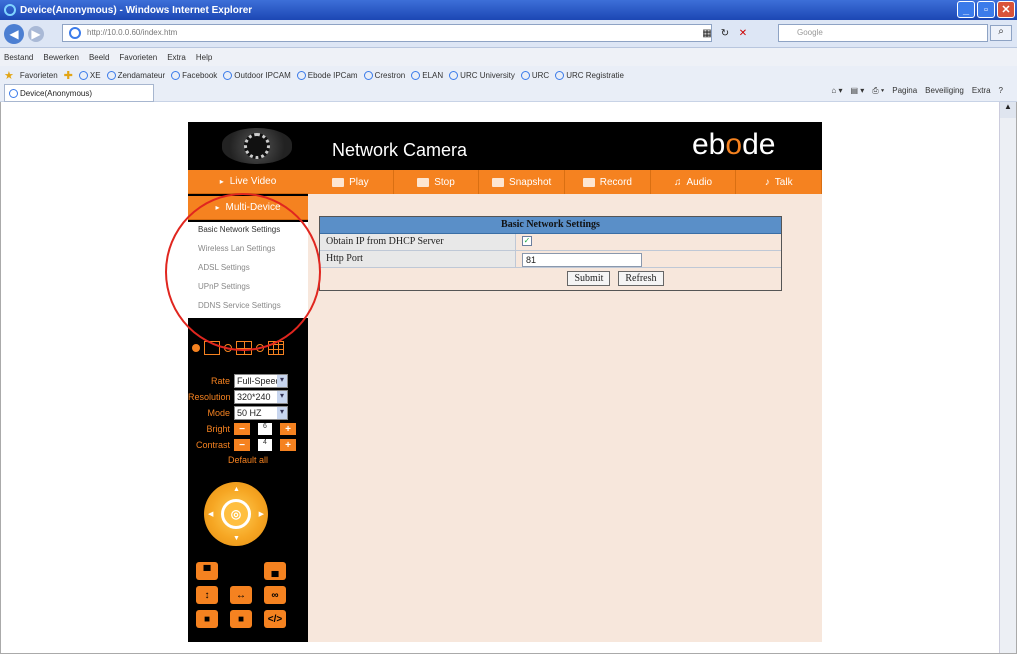  What do you see at coordinates (986, 9) in the screenshot?
I see `maximize-button: ▫` at bounding box center [986, 9].